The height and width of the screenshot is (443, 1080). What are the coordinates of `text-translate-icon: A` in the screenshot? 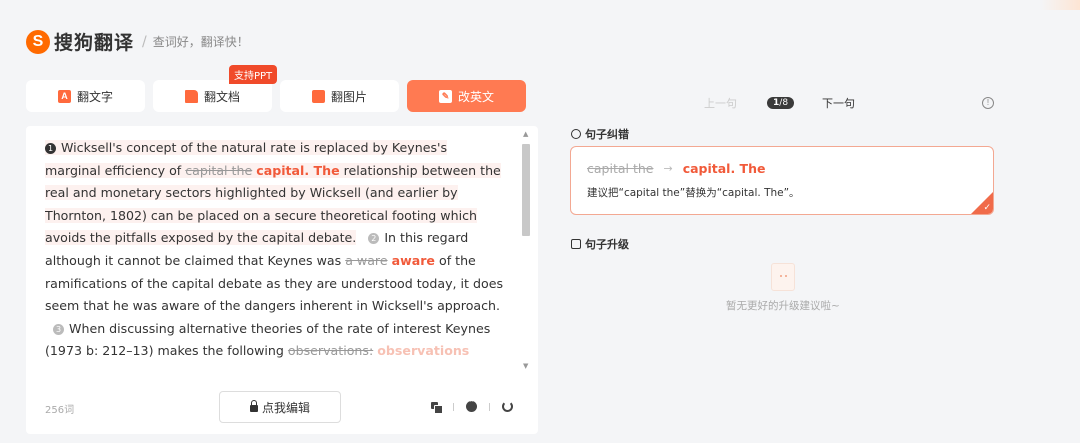 It's located at (64, 96).